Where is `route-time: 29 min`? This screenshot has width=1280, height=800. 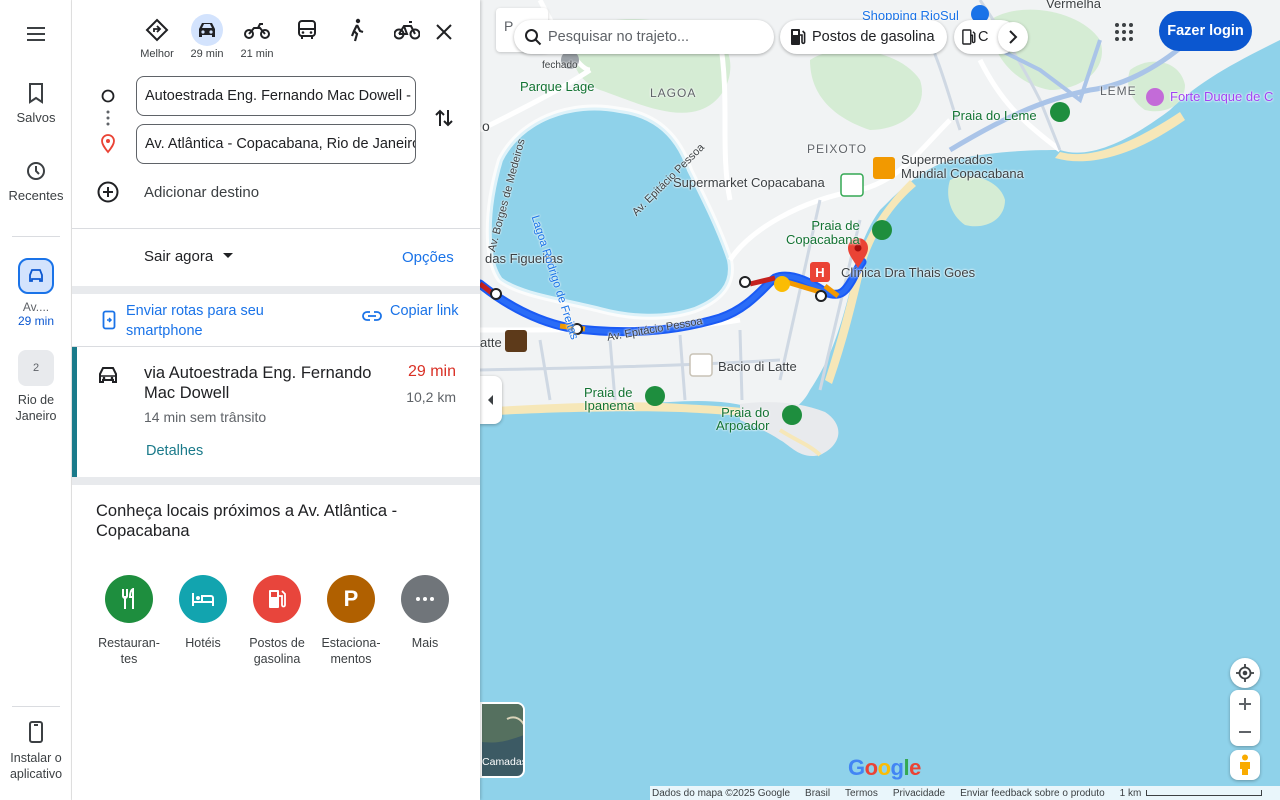
route-time: 29 min is located at coordinates (431, 371).